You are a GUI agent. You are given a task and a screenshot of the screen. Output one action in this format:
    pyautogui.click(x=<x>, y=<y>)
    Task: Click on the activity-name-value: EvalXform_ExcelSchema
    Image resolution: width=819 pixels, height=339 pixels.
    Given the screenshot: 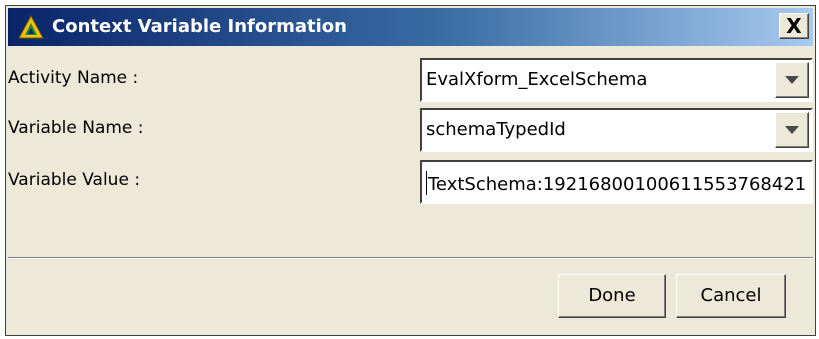 What is the action you would take?
    pyautogui.click(x=537, y=79)
    